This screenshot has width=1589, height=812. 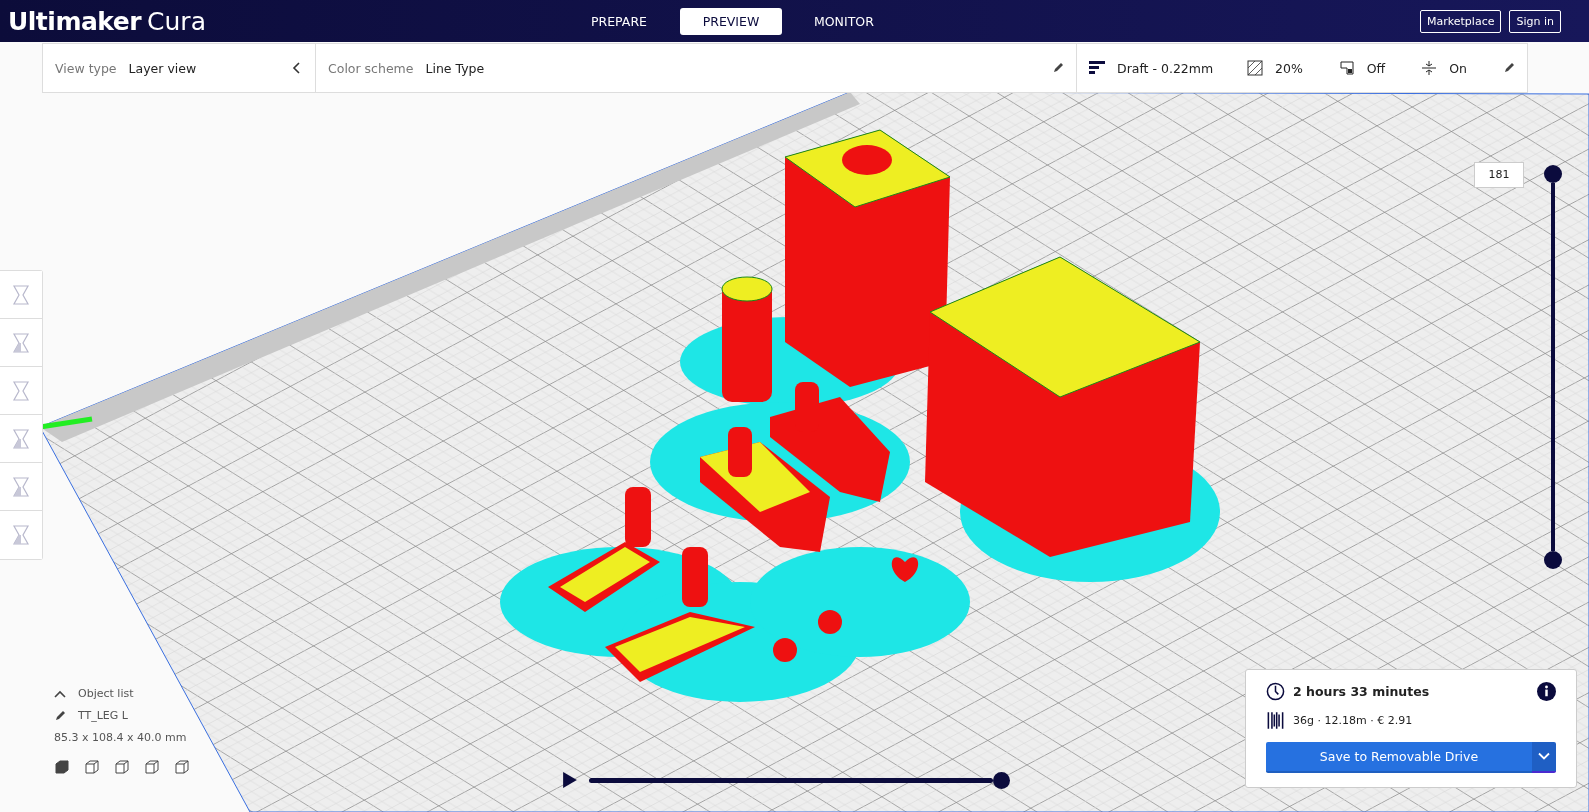 What do you see at coordinates (86, 68) in the screenshot?
I see `view-type-label: View type` at bounding box center [86, 68].